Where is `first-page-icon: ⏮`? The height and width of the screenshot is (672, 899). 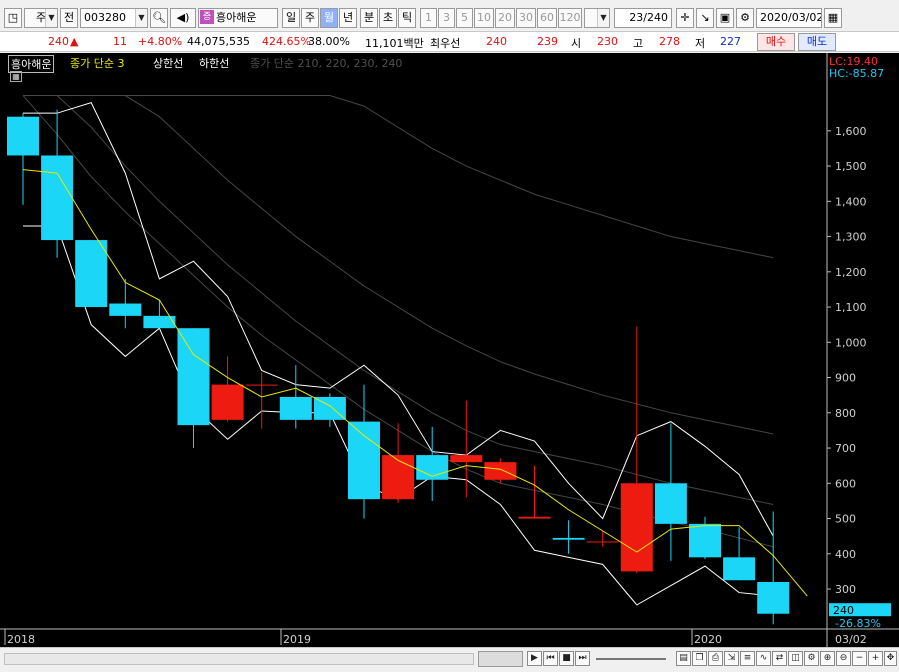
first-page-icon: ⏮ is located at coordinates (550, 658).